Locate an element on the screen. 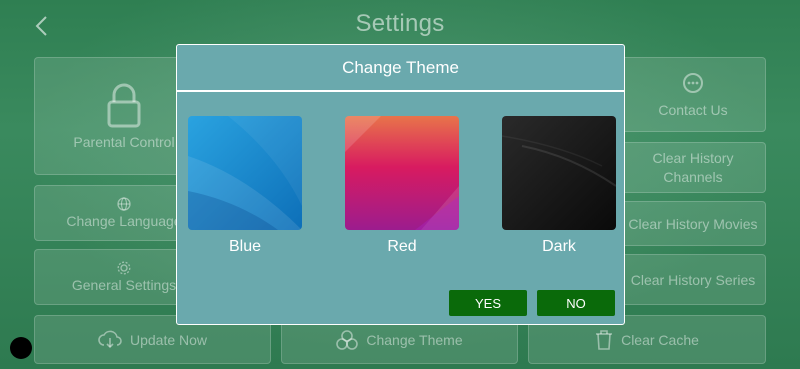 Image resolution: width=800 pixels, height=369 pixels. swatch-label: Dark is located at coordinates (559, 246).